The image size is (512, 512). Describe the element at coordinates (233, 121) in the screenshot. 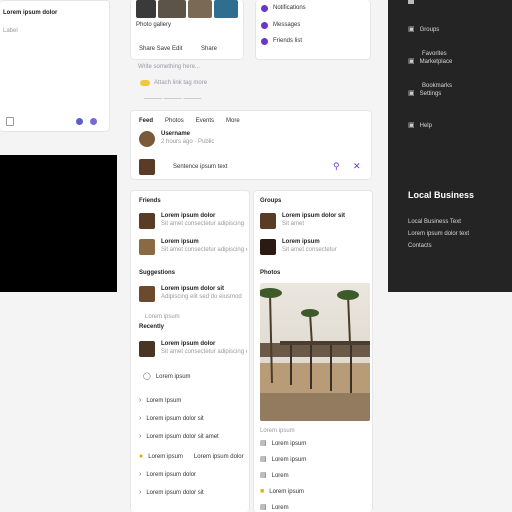

I see `tab-more: More` at that location.